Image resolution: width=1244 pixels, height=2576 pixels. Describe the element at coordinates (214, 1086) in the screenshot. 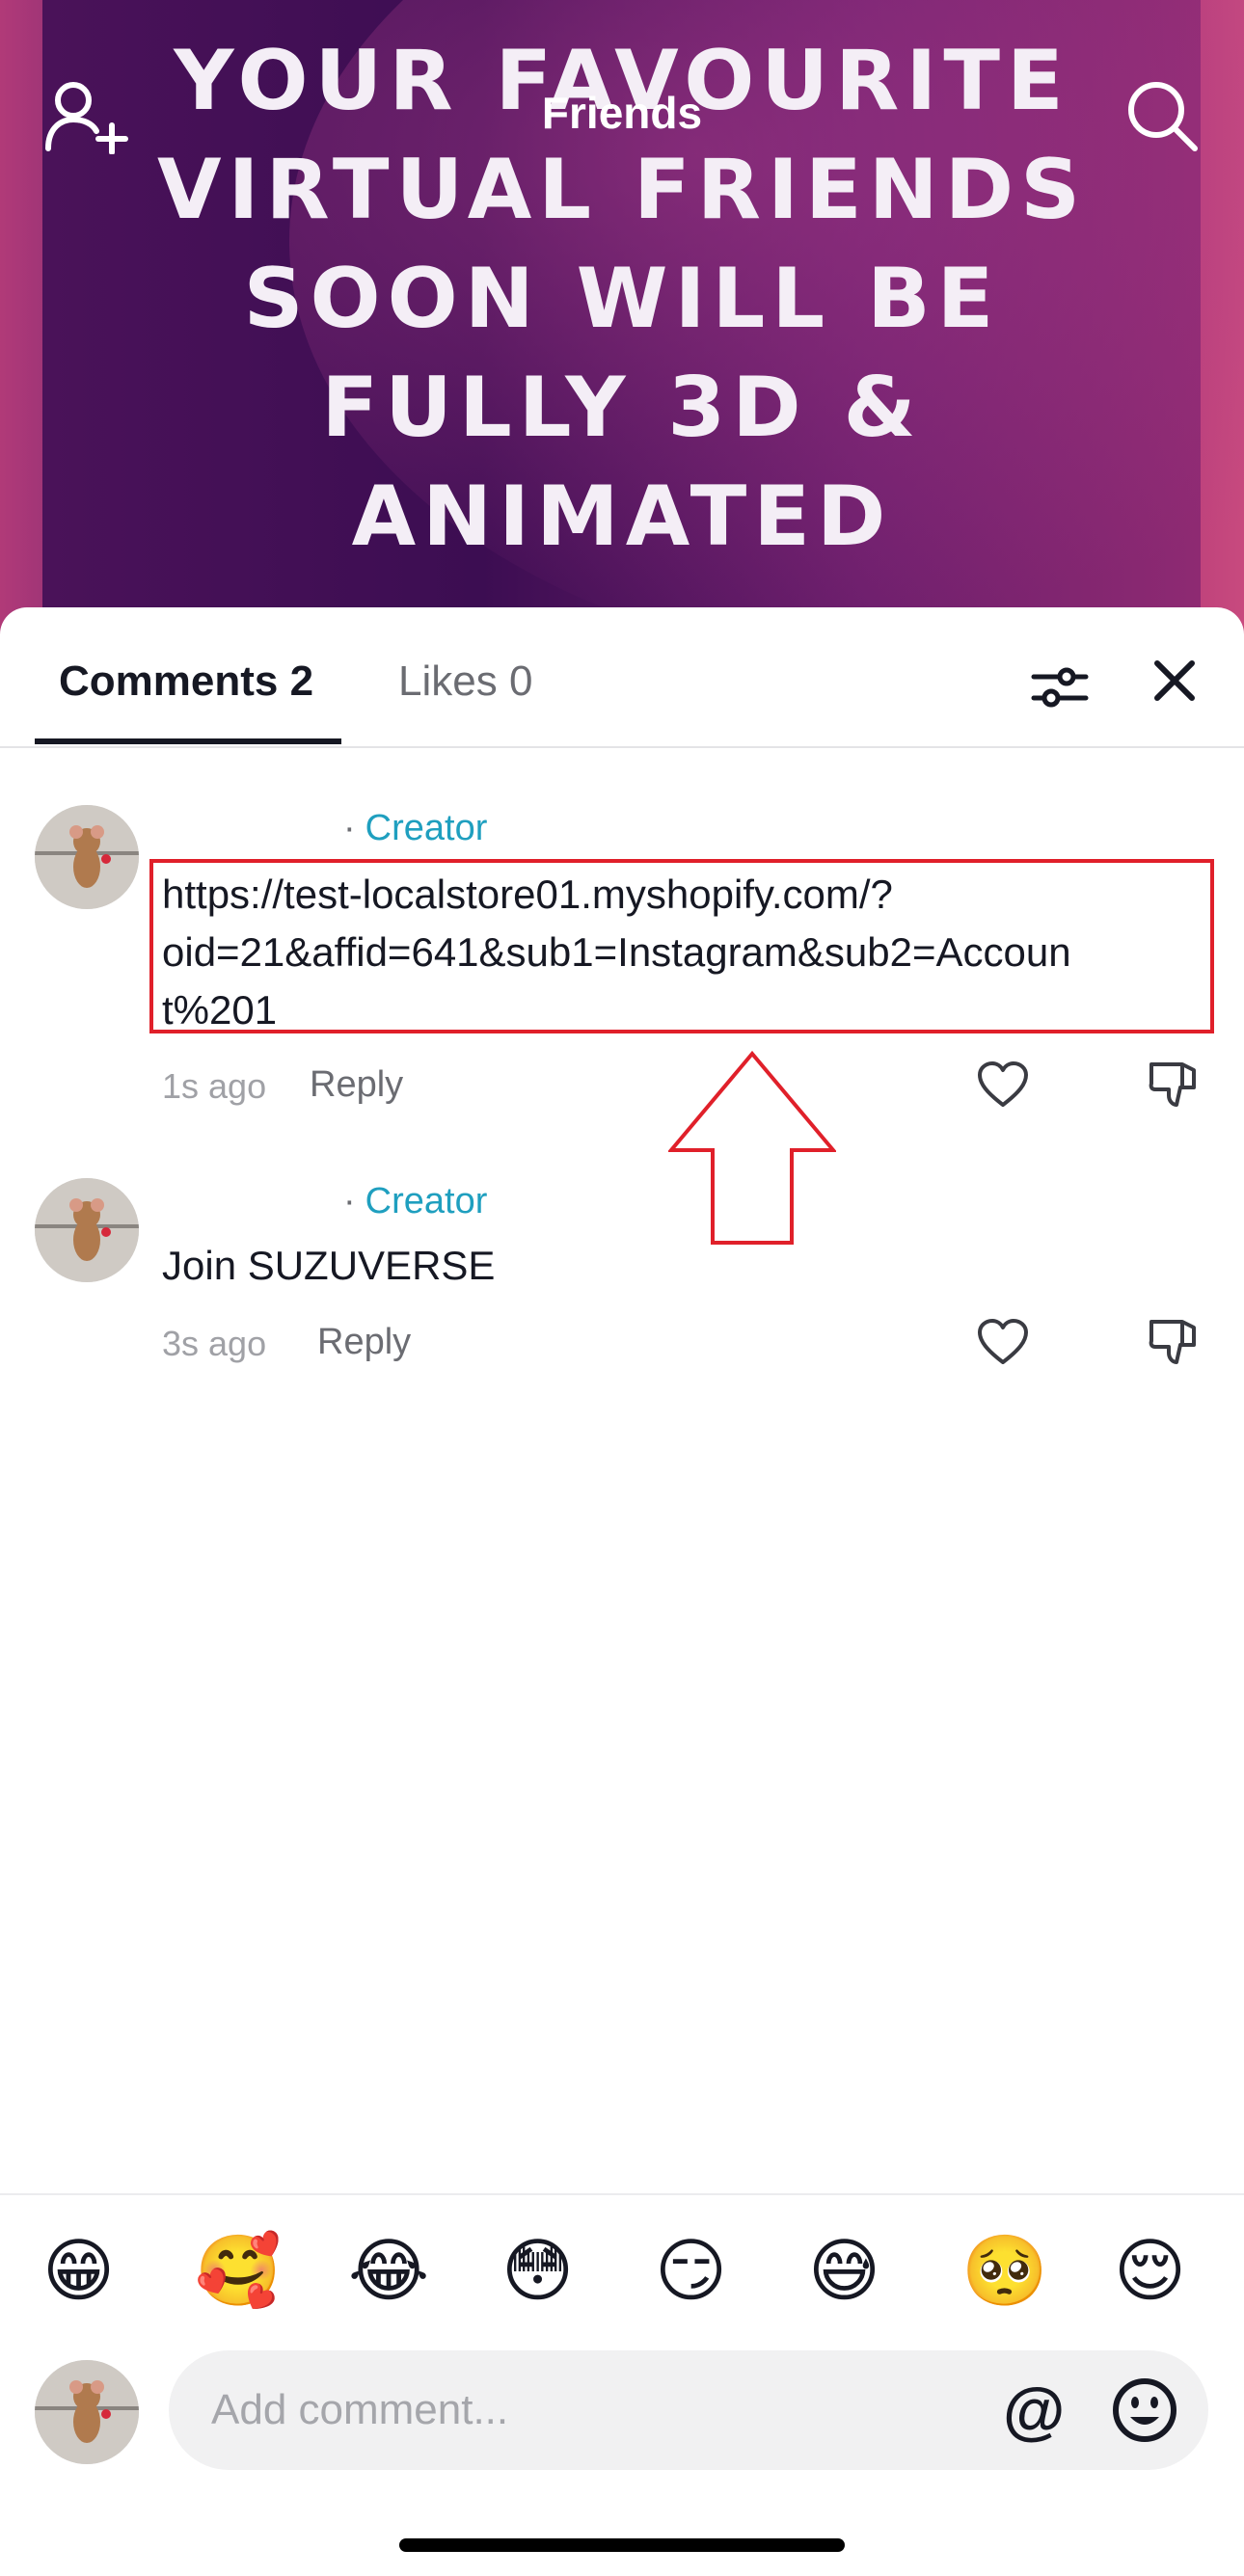

I see `comment-timestamp: 1s ago` at that location.